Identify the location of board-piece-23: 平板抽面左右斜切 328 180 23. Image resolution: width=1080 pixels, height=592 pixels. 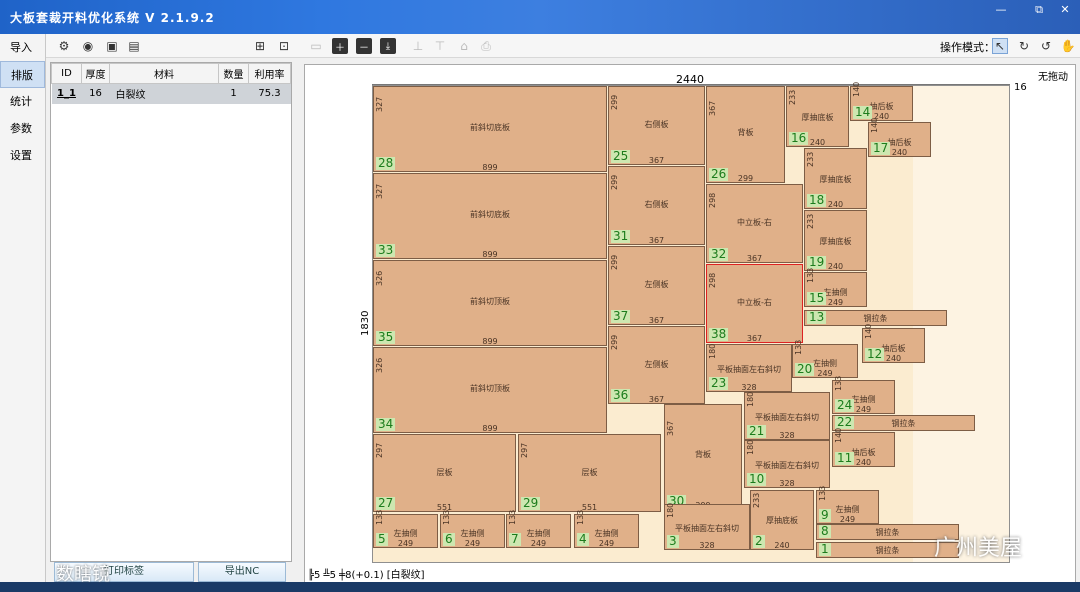
(749, 368).